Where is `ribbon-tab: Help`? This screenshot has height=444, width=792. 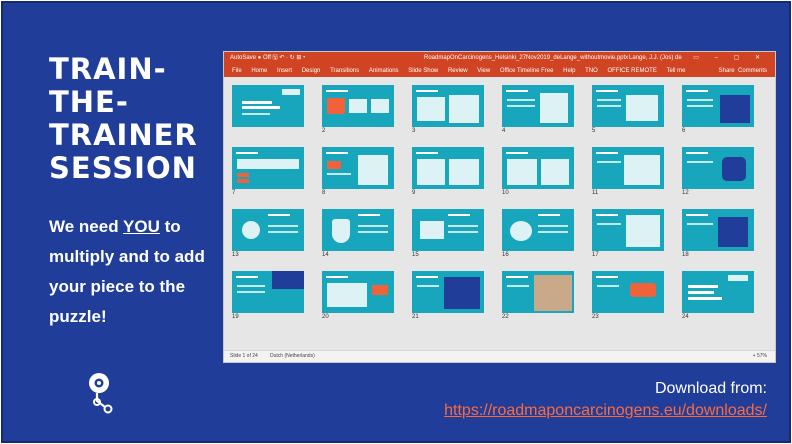 ribbon-tab: Help is located at coordinates (569, 71).